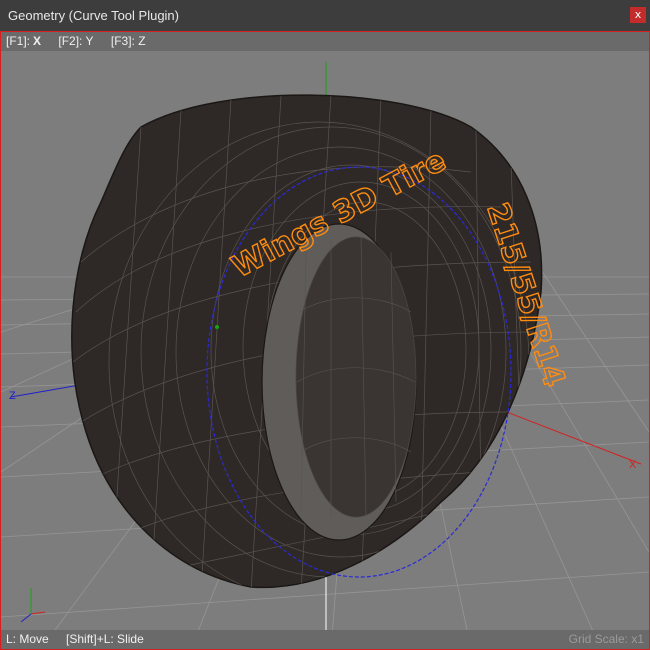  I want to click on hint-f1-key: [F1]:, so click(18, 41).